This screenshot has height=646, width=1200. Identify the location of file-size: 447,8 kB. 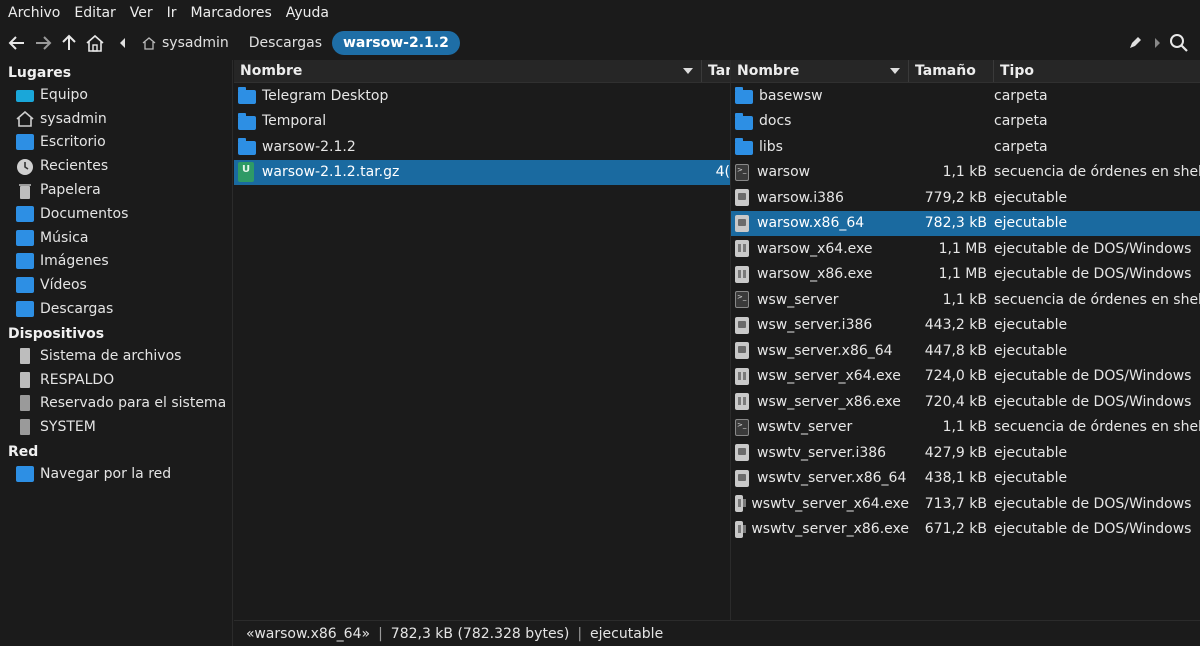
(955, 350).